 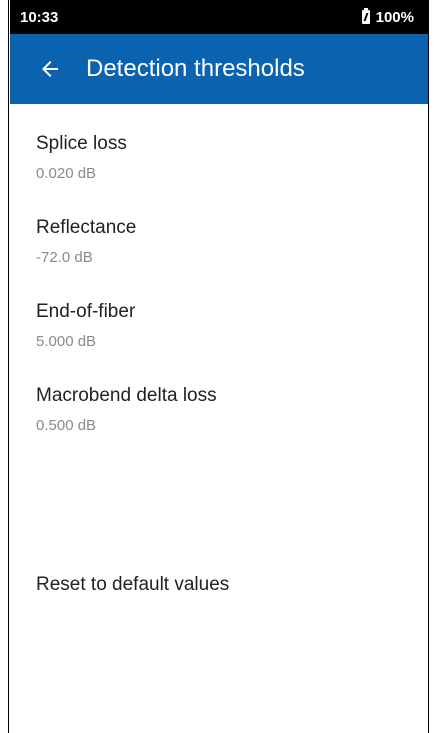 What do you see at coordinates (219, 314) in the screenshot?
I see `setting-end-of-fiber: End-of-fiber 5.000 dB` at bounding box center [219, 314].